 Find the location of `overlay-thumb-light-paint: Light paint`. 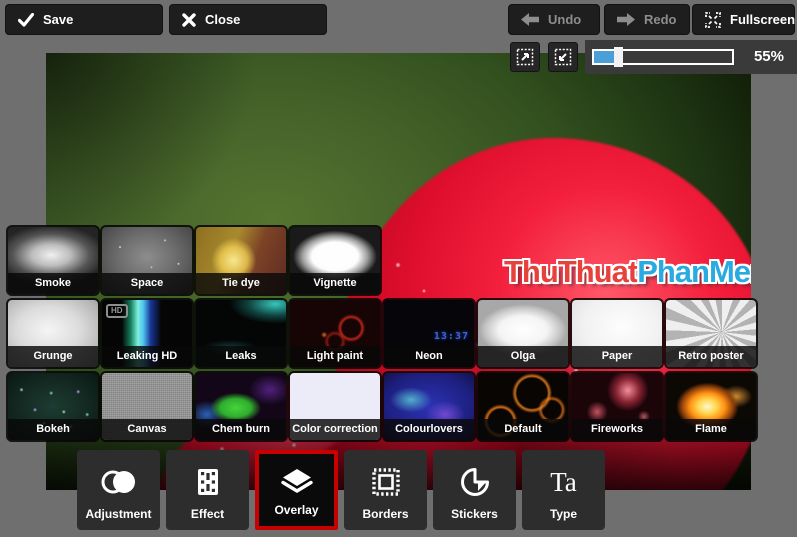

overlay-thumb-light-paint: Light paint is located at coordinates (335, 333).